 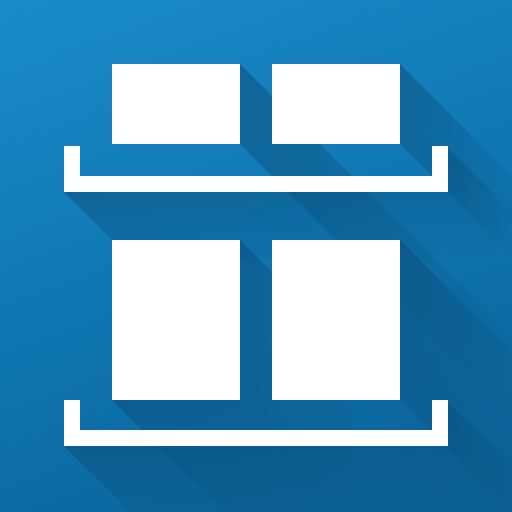 What do you see at coordinates (176, 320) in the screenshot?
I see `bottom-left-box` at bounding box center [176, 320].